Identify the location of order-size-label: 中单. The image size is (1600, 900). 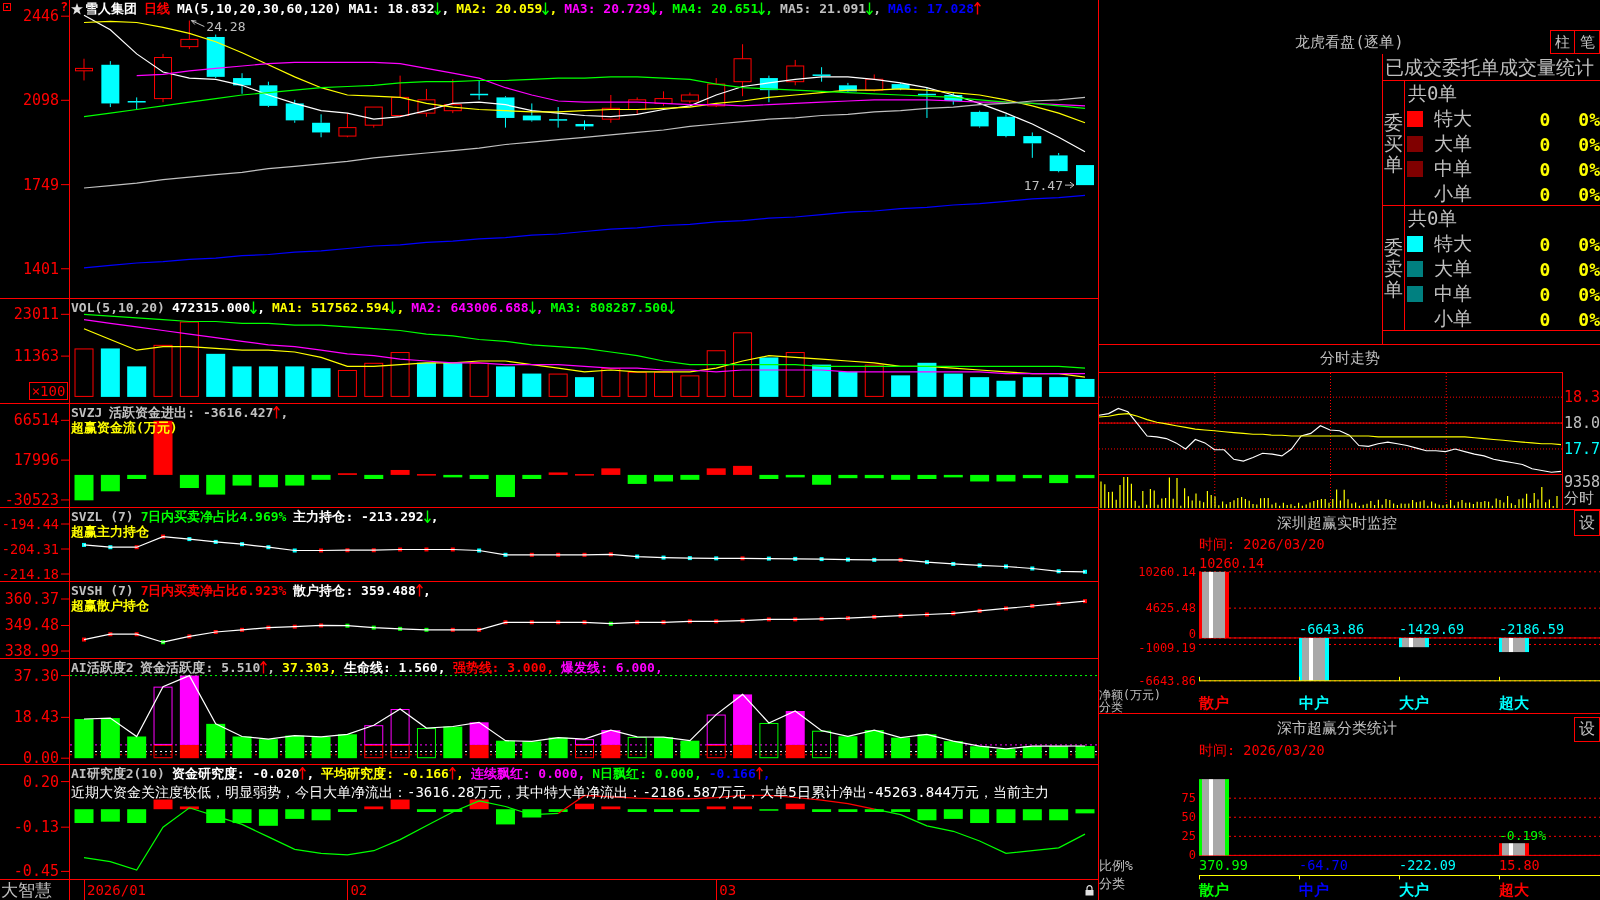
(1453, 293).